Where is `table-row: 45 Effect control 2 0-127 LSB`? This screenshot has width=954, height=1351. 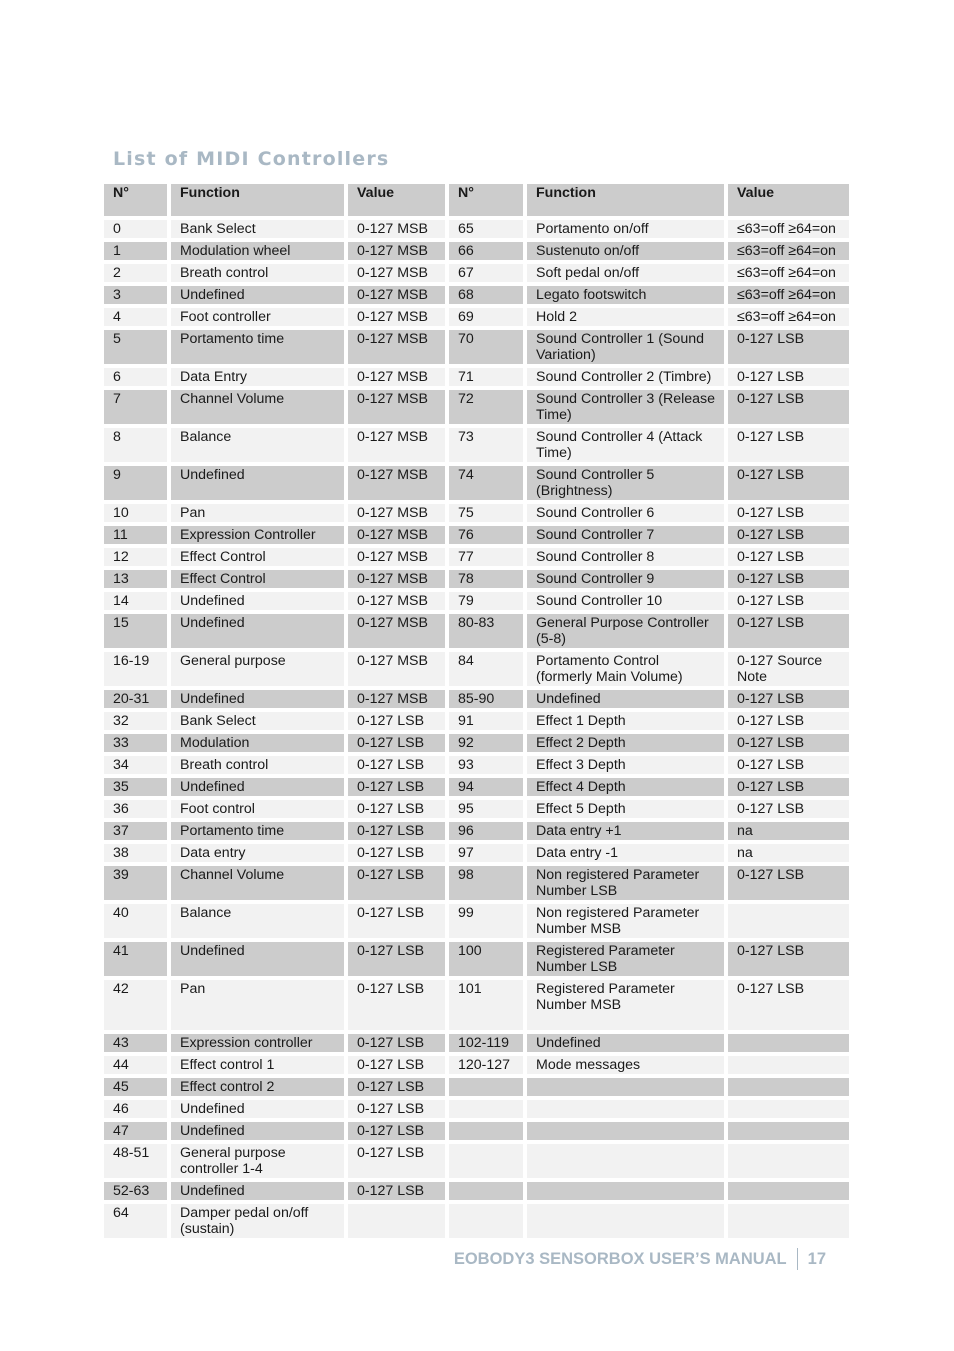 table-row: 45 Effect control 2 0-127 LSB is located at coordinates (476, 1087).